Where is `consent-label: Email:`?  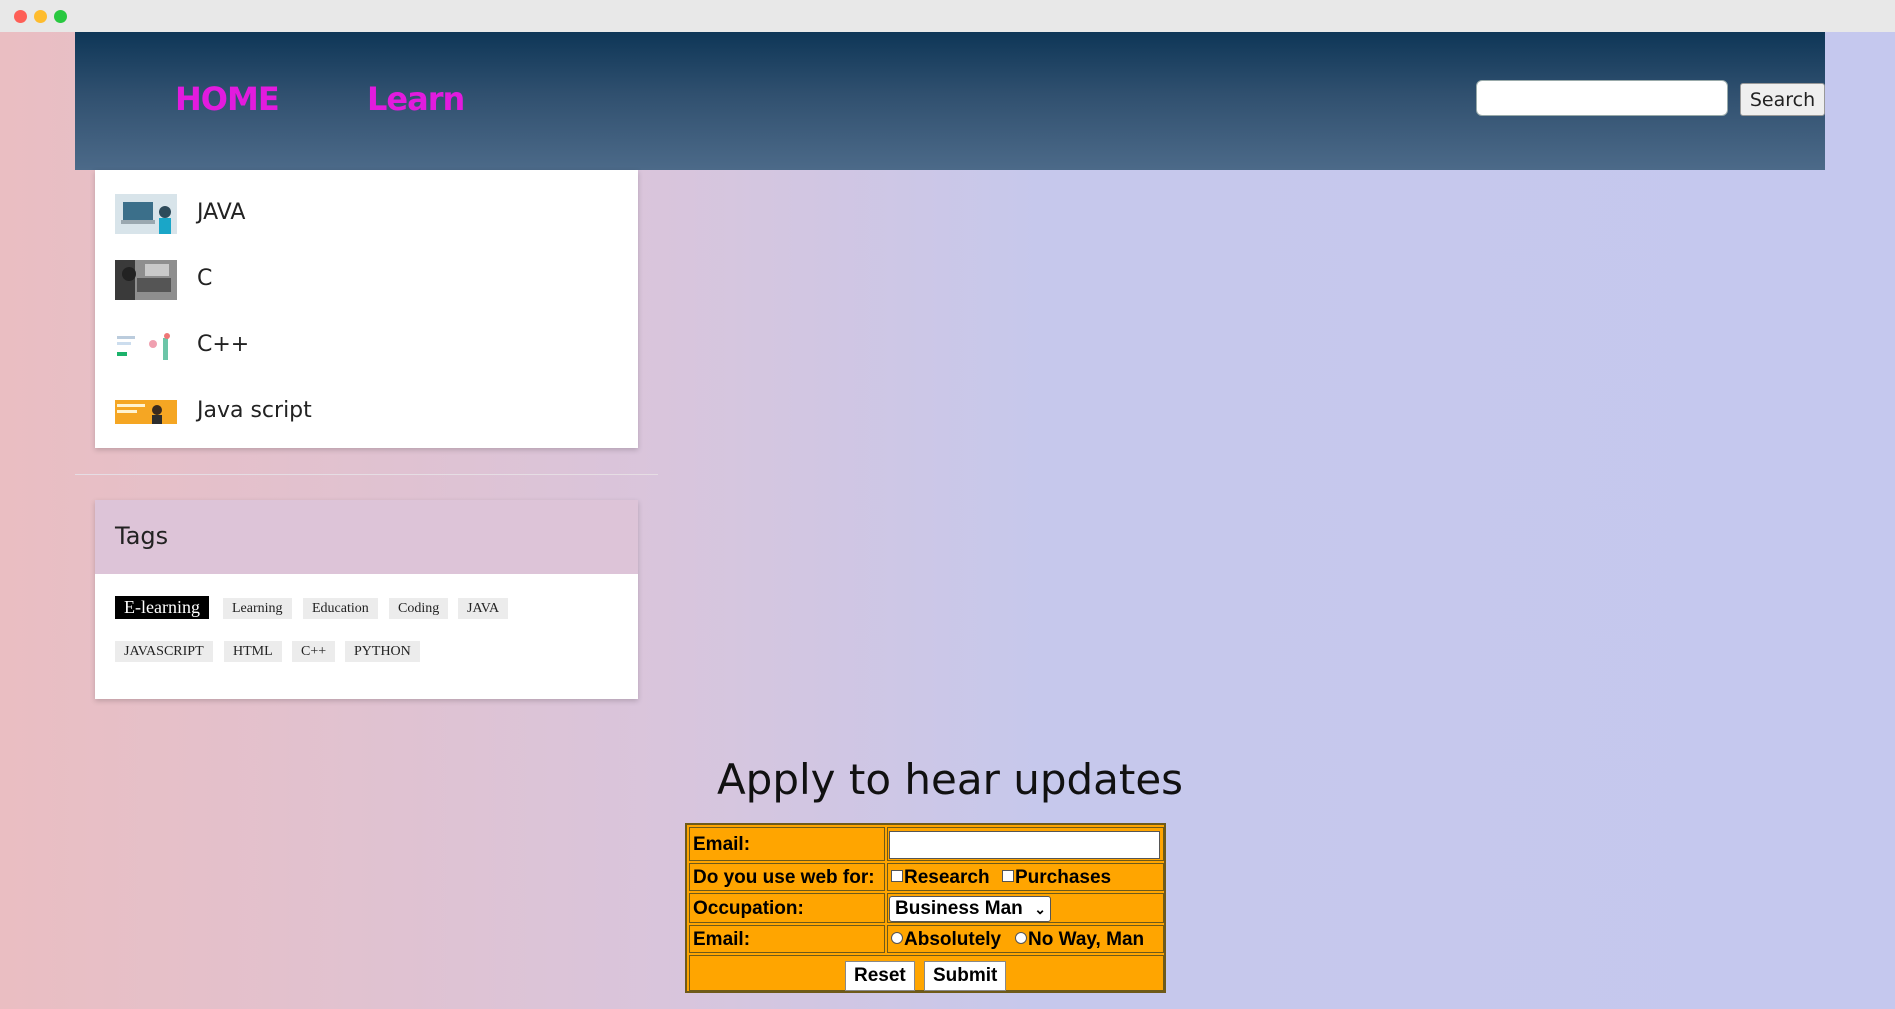
consent-label: Email: is located at coordinates (722, 939).